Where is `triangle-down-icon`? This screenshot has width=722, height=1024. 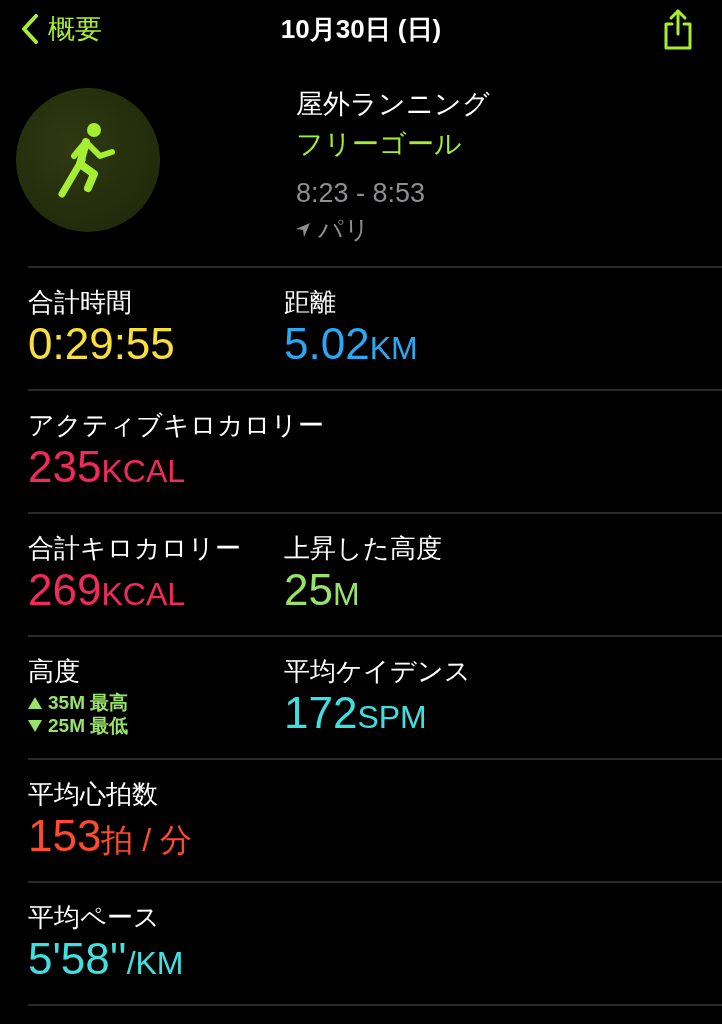
triangle-down-icon is located at coordinates (35, 725).